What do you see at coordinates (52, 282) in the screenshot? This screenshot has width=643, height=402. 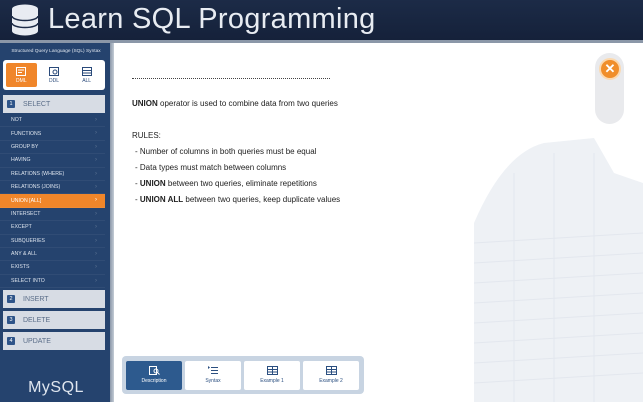 I see `menu-item-select-into: SELECT INTO ›` at bounding box center [52, 282].